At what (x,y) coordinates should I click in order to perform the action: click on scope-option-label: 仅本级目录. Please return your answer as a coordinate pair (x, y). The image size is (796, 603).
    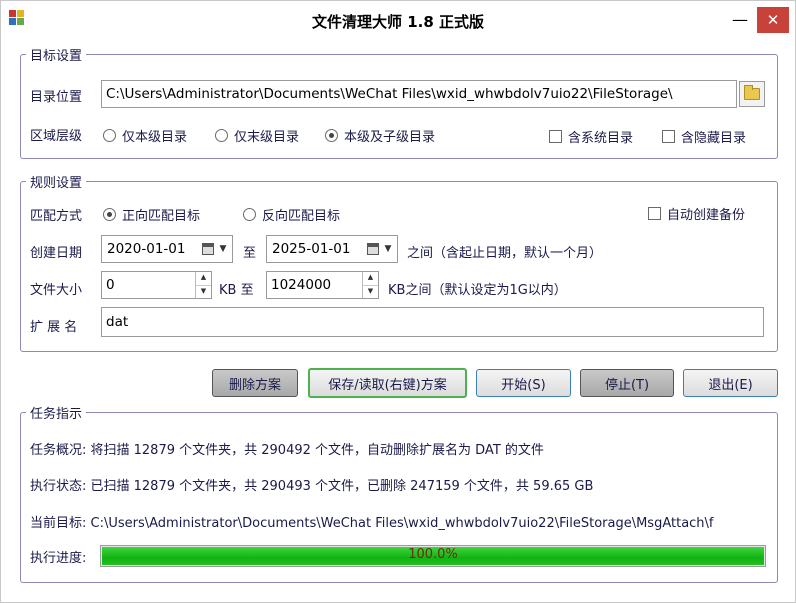
    Looking at the image, I should click on (155, 137).